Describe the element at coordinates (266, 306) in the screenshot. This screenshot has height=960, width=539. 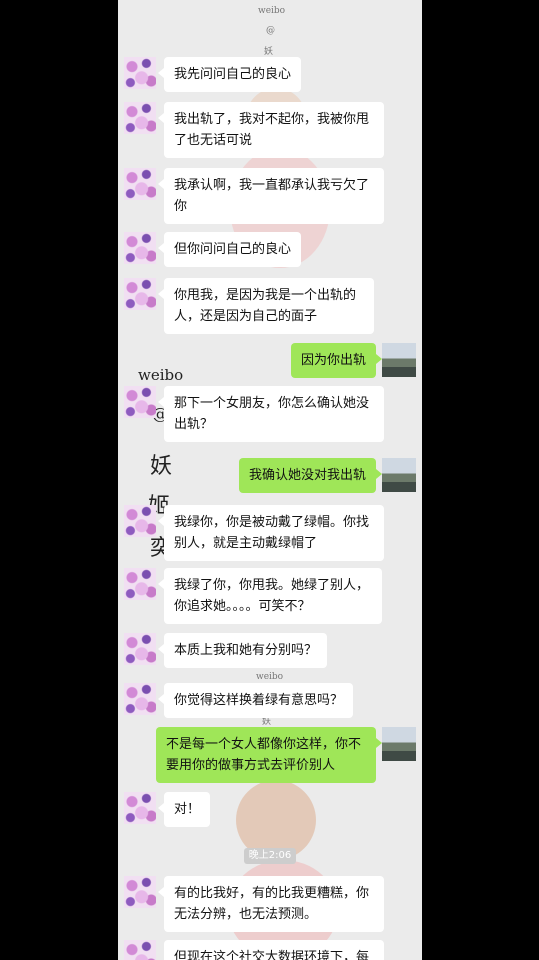
I see `message-bubble-incoming: 你甩我，是因为我是一个出轨的人，还是因为自己的面子` at that location.